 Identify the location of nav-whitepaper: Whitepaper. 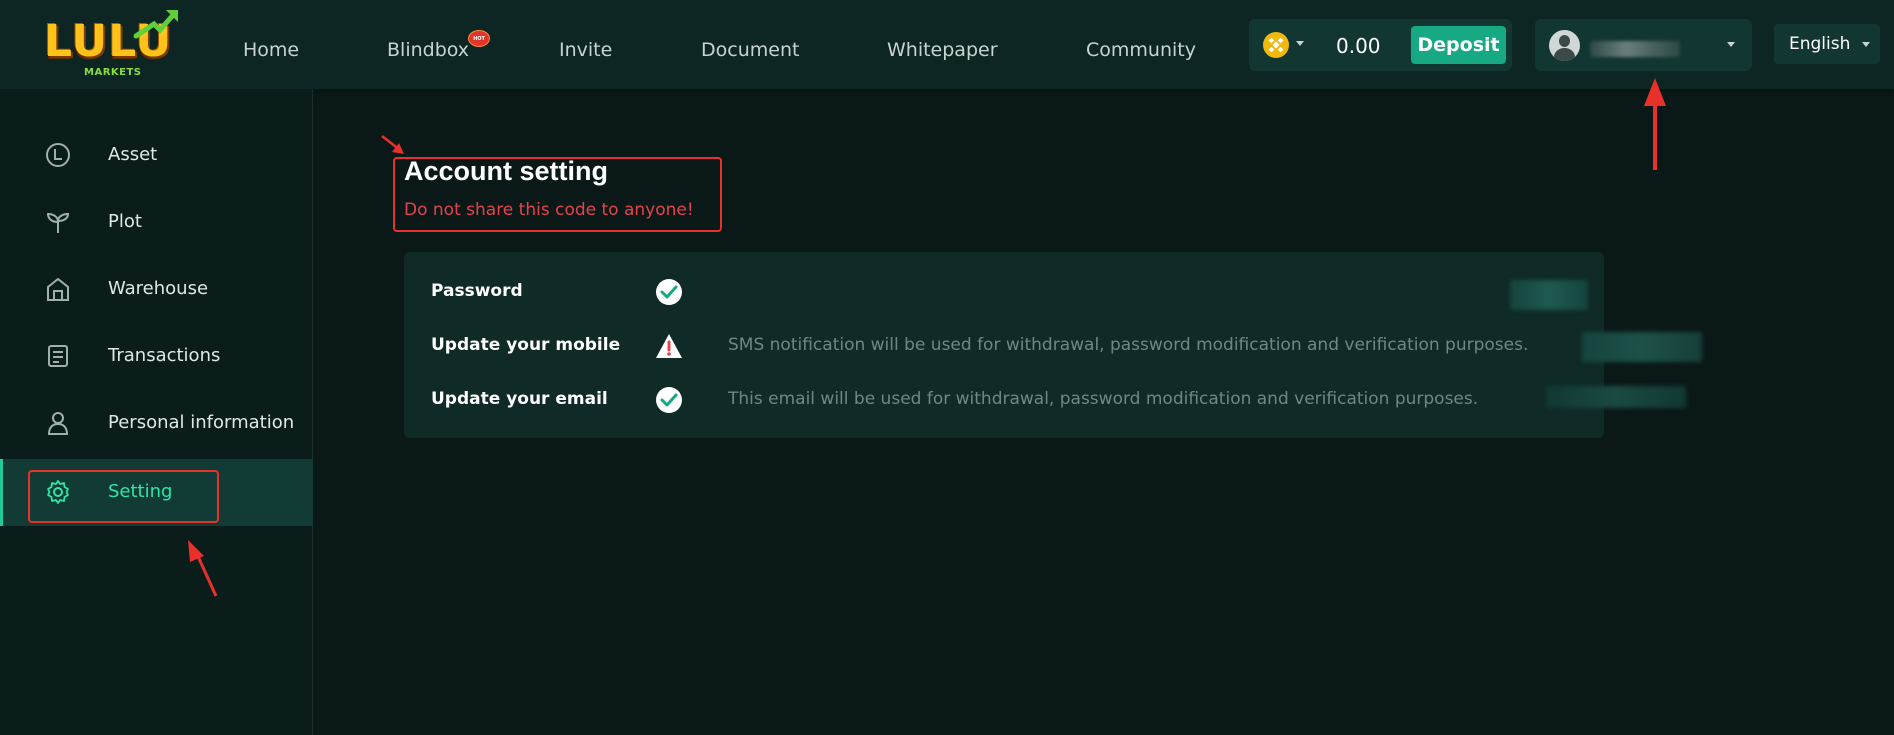
(942, 50).